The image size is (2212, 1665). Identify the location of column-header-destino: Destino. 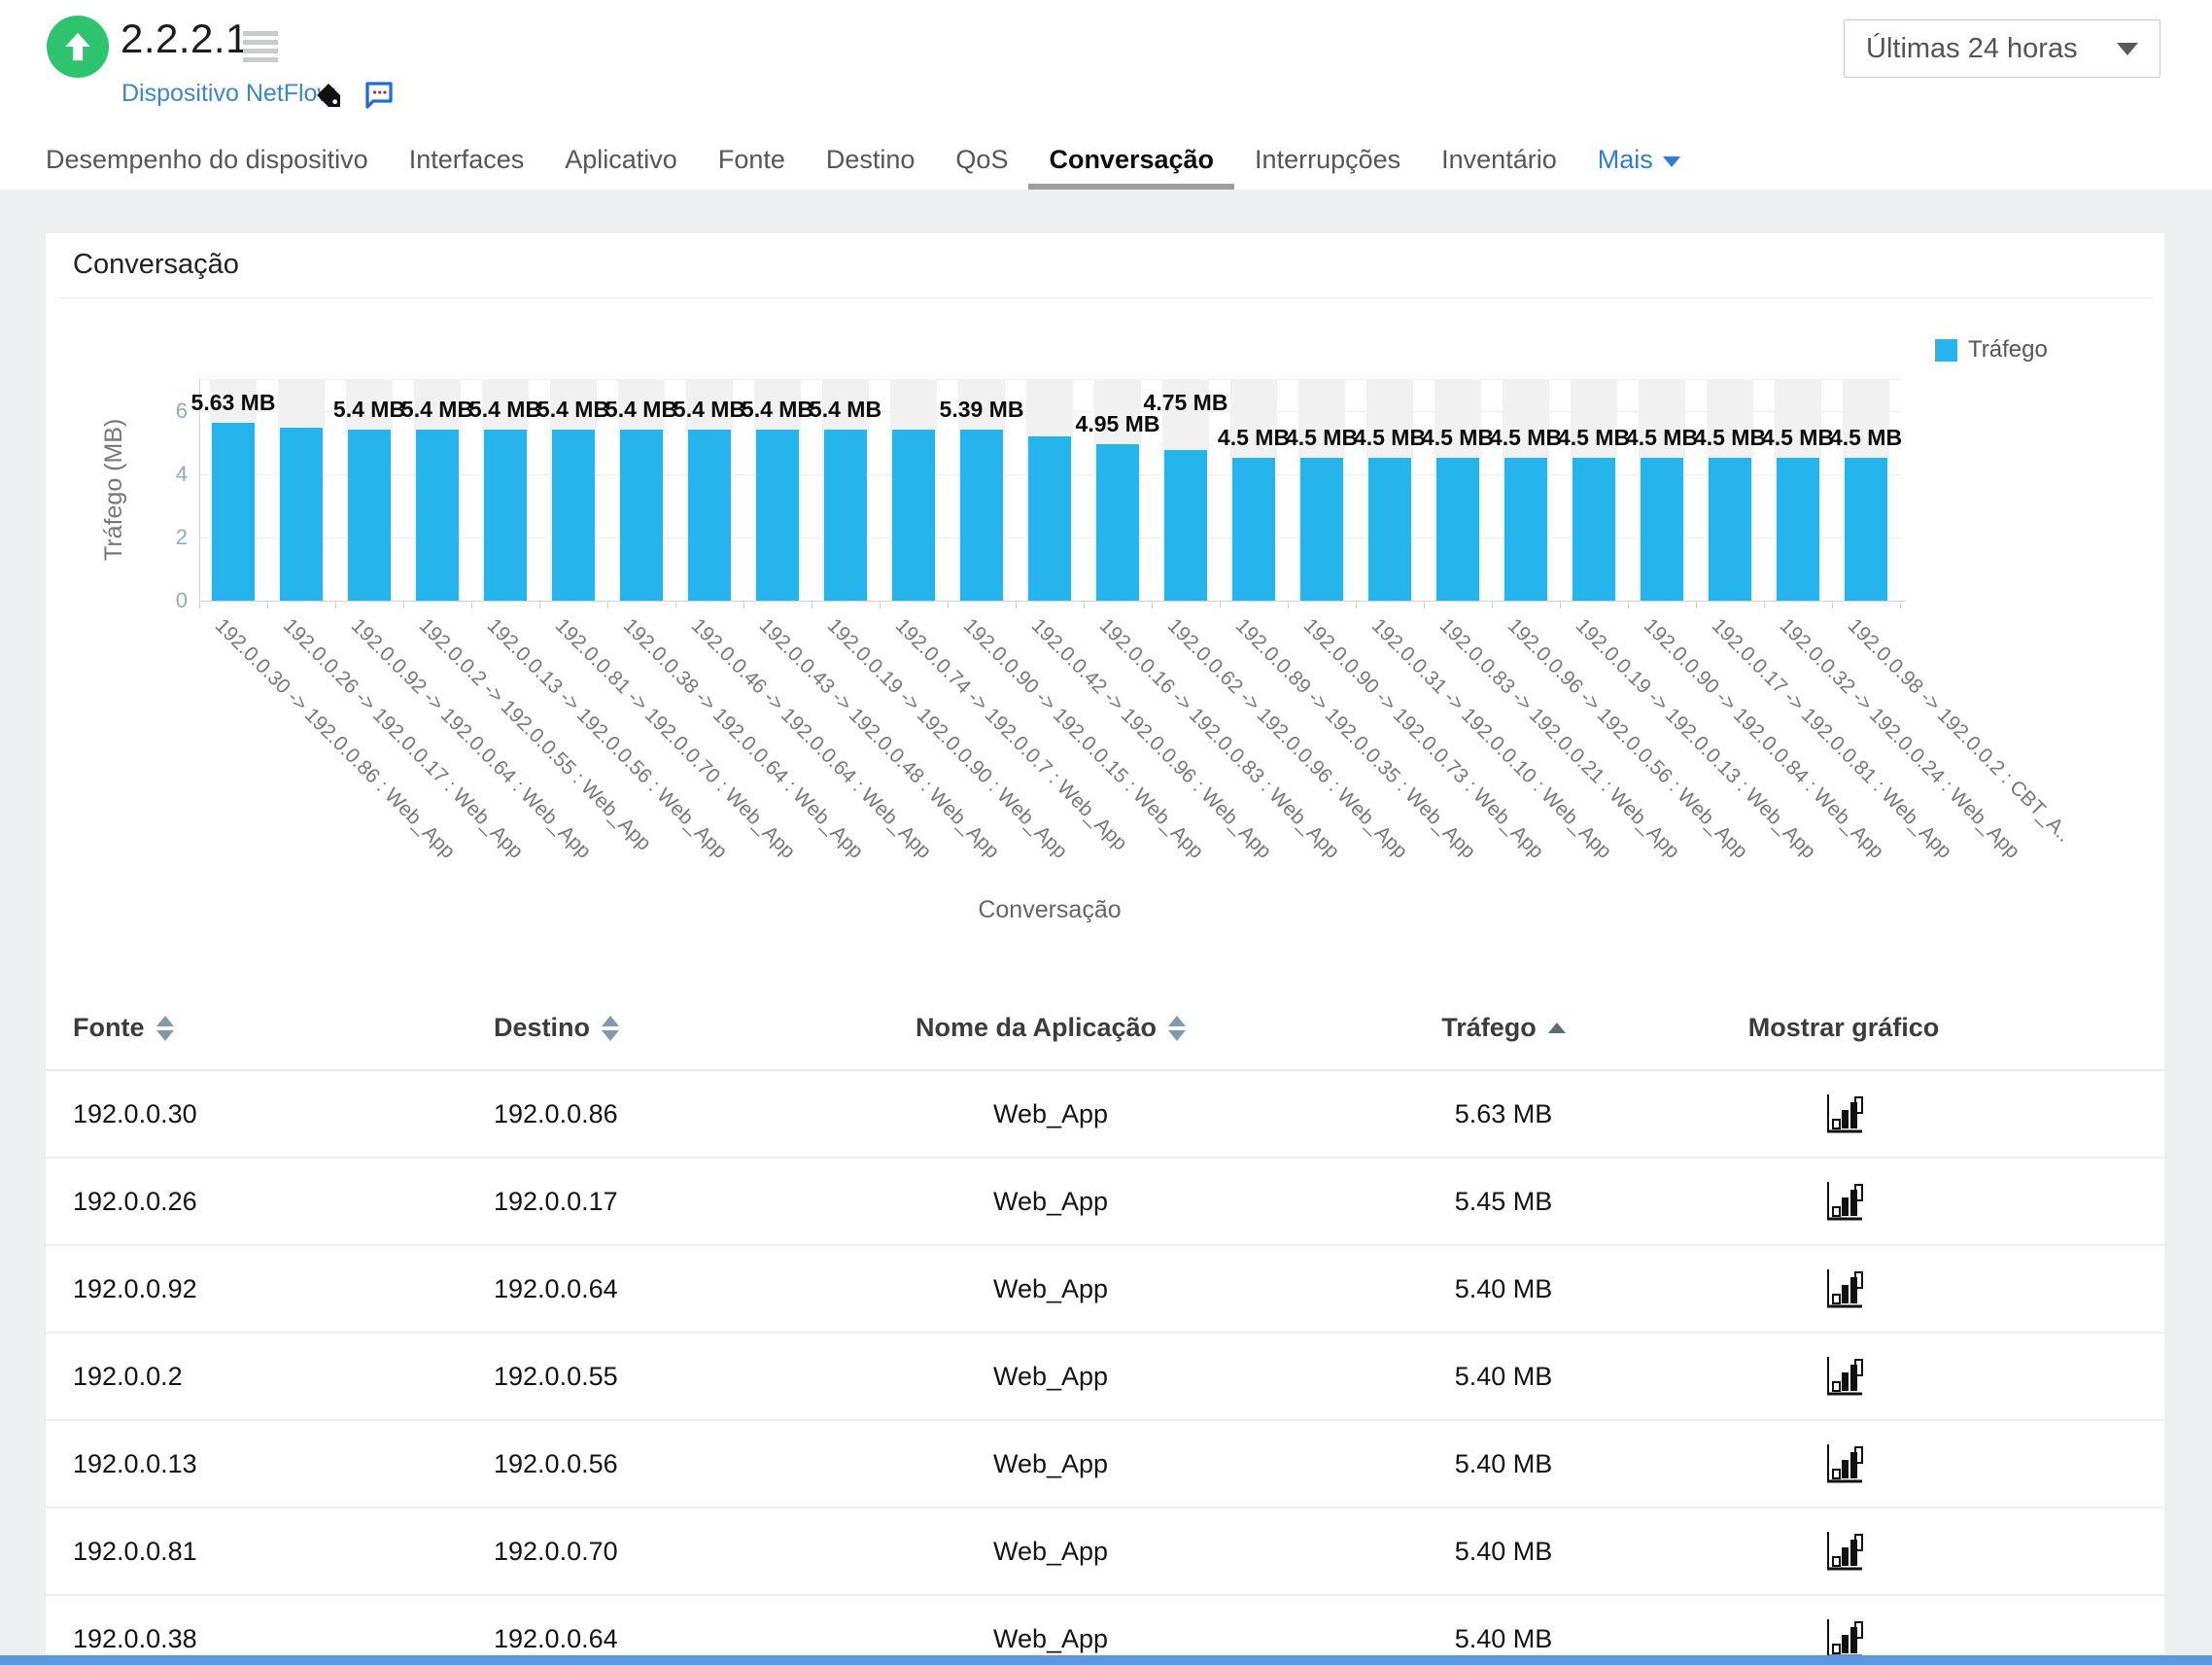
(669, 1028).